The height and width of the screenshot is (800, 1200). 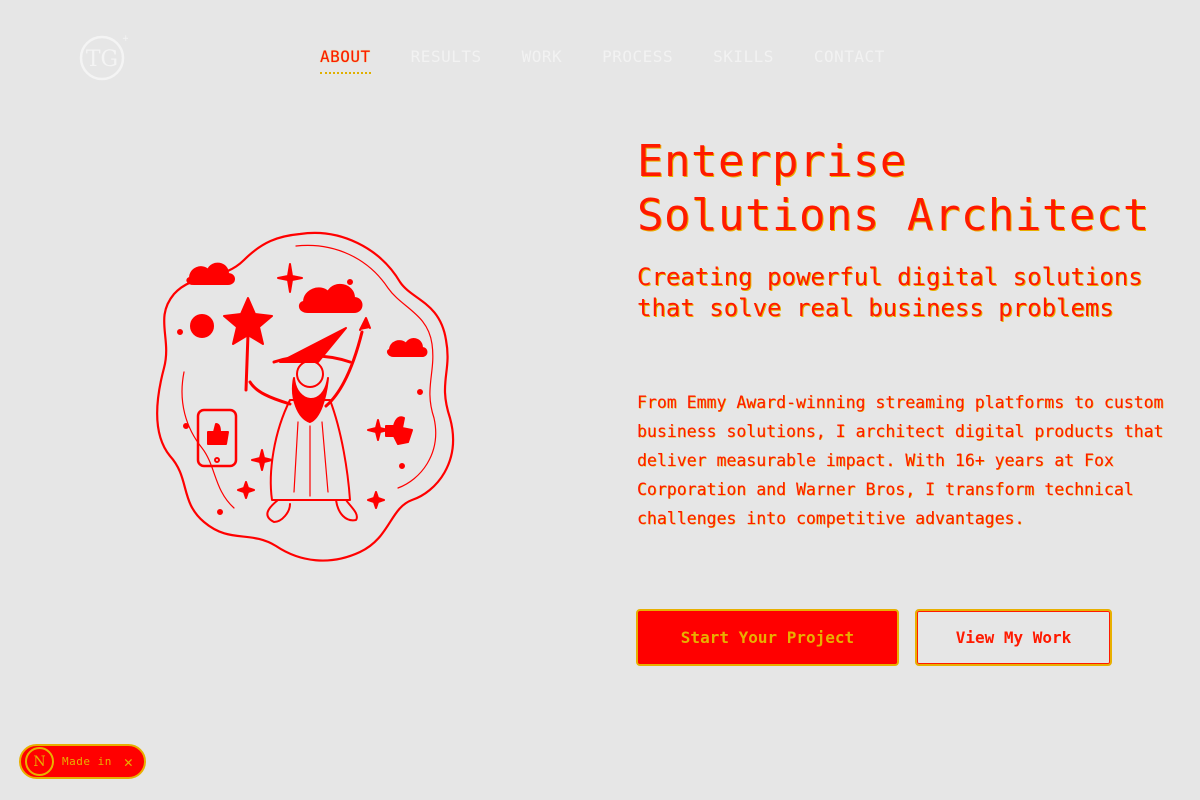 What do you see at coordinates (637, 60) in the screenshot?
I see `nav-item-process: PROCESS` at bounding box center [637, 60].